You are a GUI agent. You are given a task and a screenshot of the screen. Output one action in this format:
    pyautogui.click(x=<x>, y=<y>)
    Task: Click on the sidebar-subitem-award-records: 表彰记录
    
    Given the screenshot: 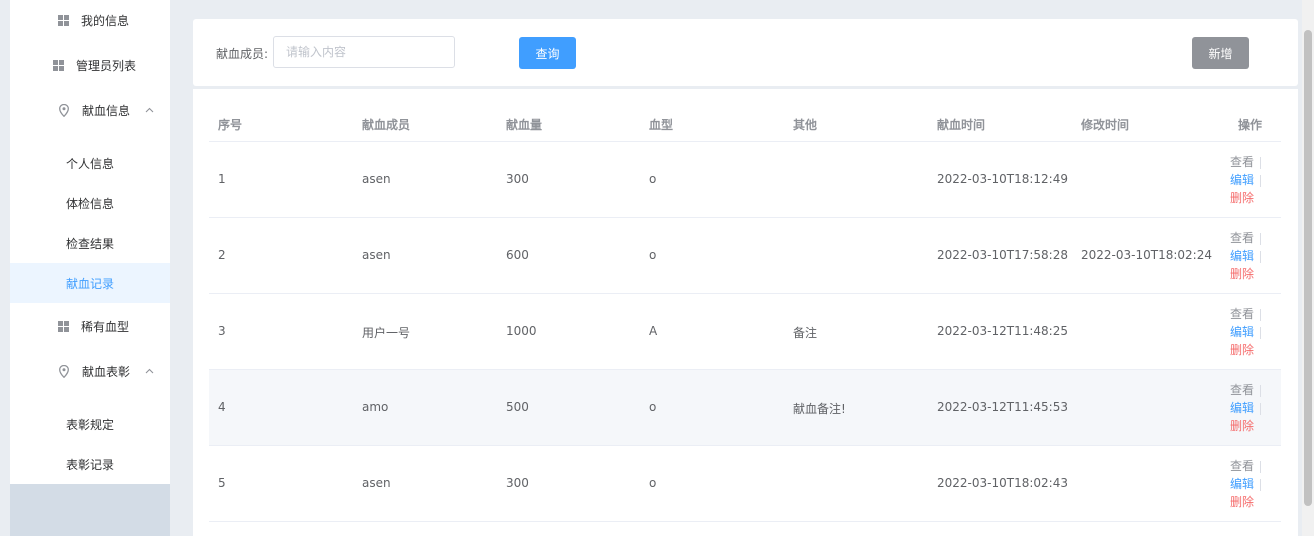 What is the action you would take?
    pyautogui.click(x=90, y=464)
    